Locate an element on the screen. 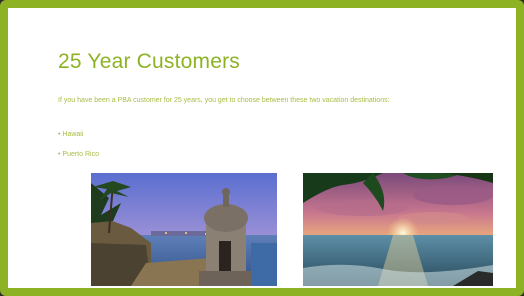 The width and height of the screenshot is (524, 296). bullet-hawaii: • Hawaii is located at coordinates (70, 134).